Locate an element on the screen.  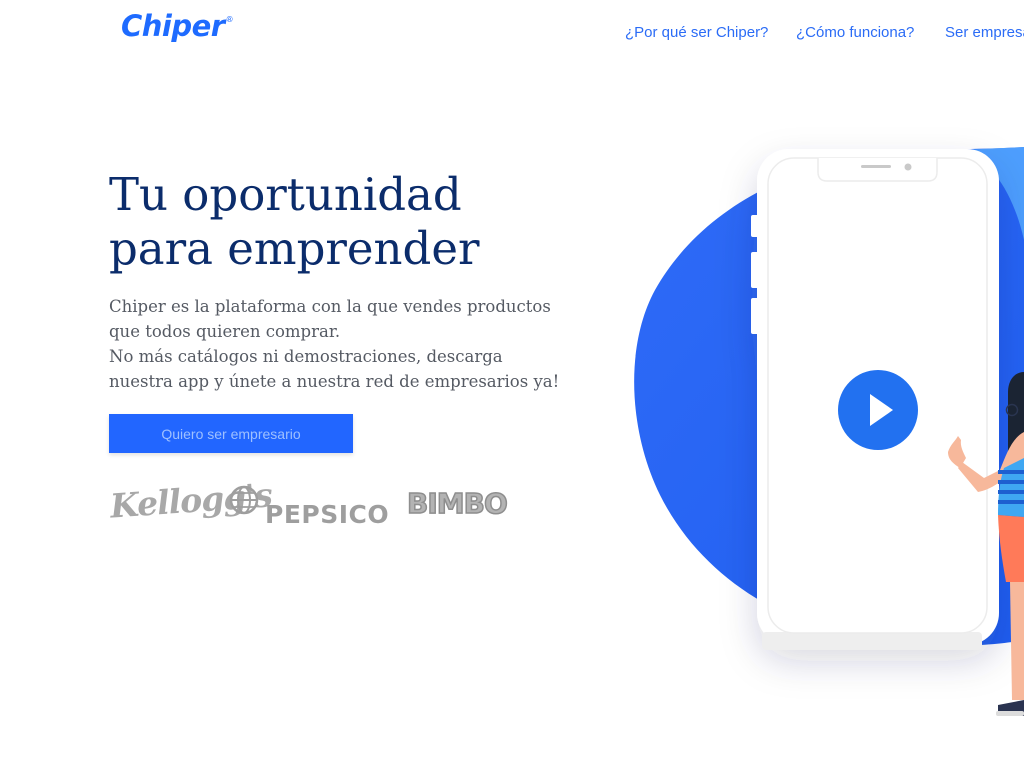
phone-notch is located at coordinates (877, 170).